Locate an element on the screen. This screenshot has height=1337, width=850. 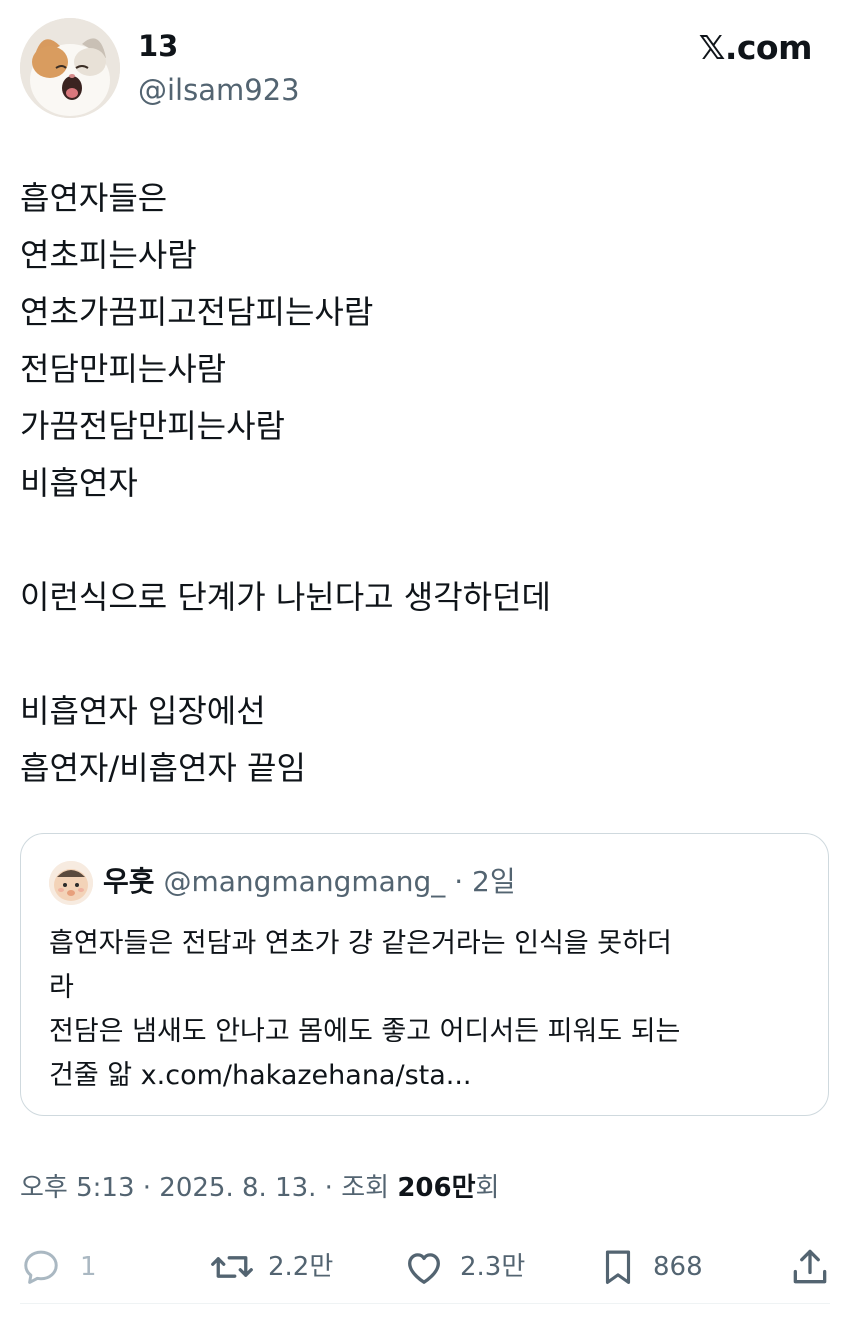
cat-avatar-image is located at coordinates (70, 68).